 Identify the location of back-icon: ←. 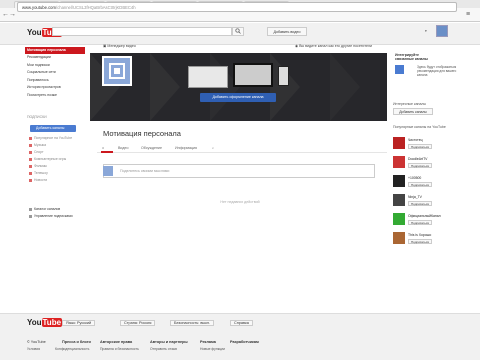
(5, 14).